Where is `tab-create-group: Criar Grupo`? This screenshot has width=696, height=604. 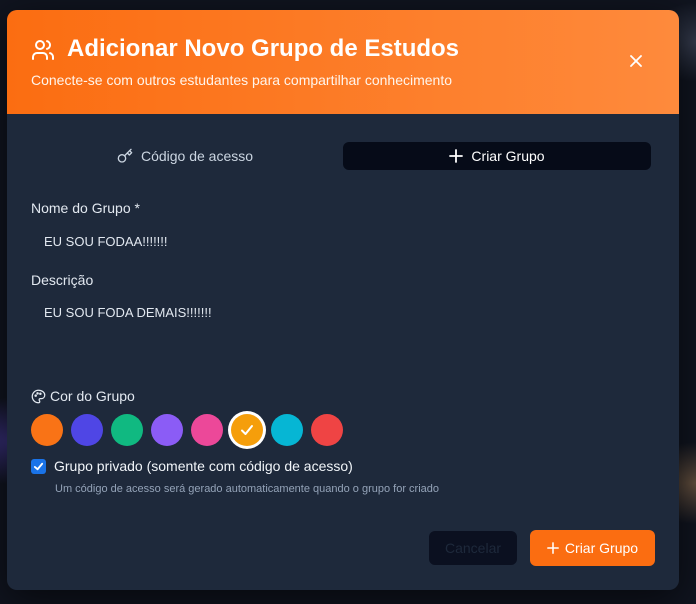 tab-create-group: Criar Grupo is located at coordinates (497, 156).